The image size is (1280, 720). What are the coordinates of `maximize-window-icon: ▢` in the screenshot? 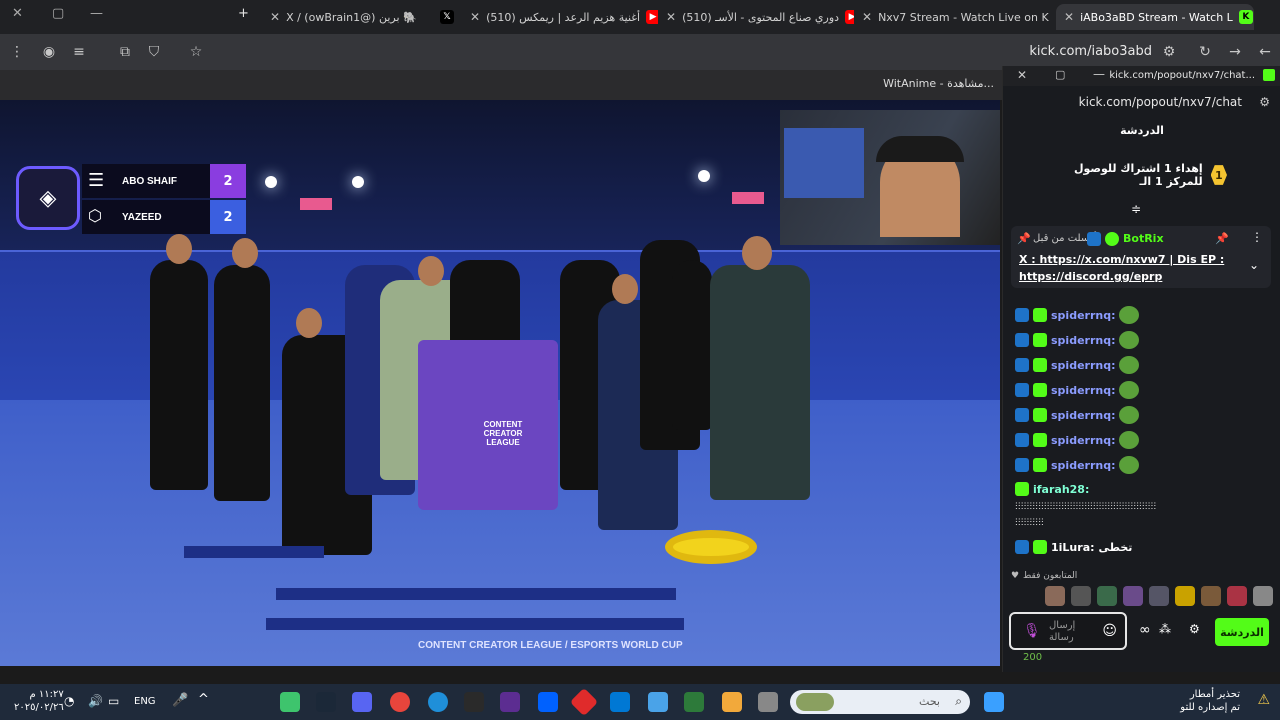 It's located at (58, 13).